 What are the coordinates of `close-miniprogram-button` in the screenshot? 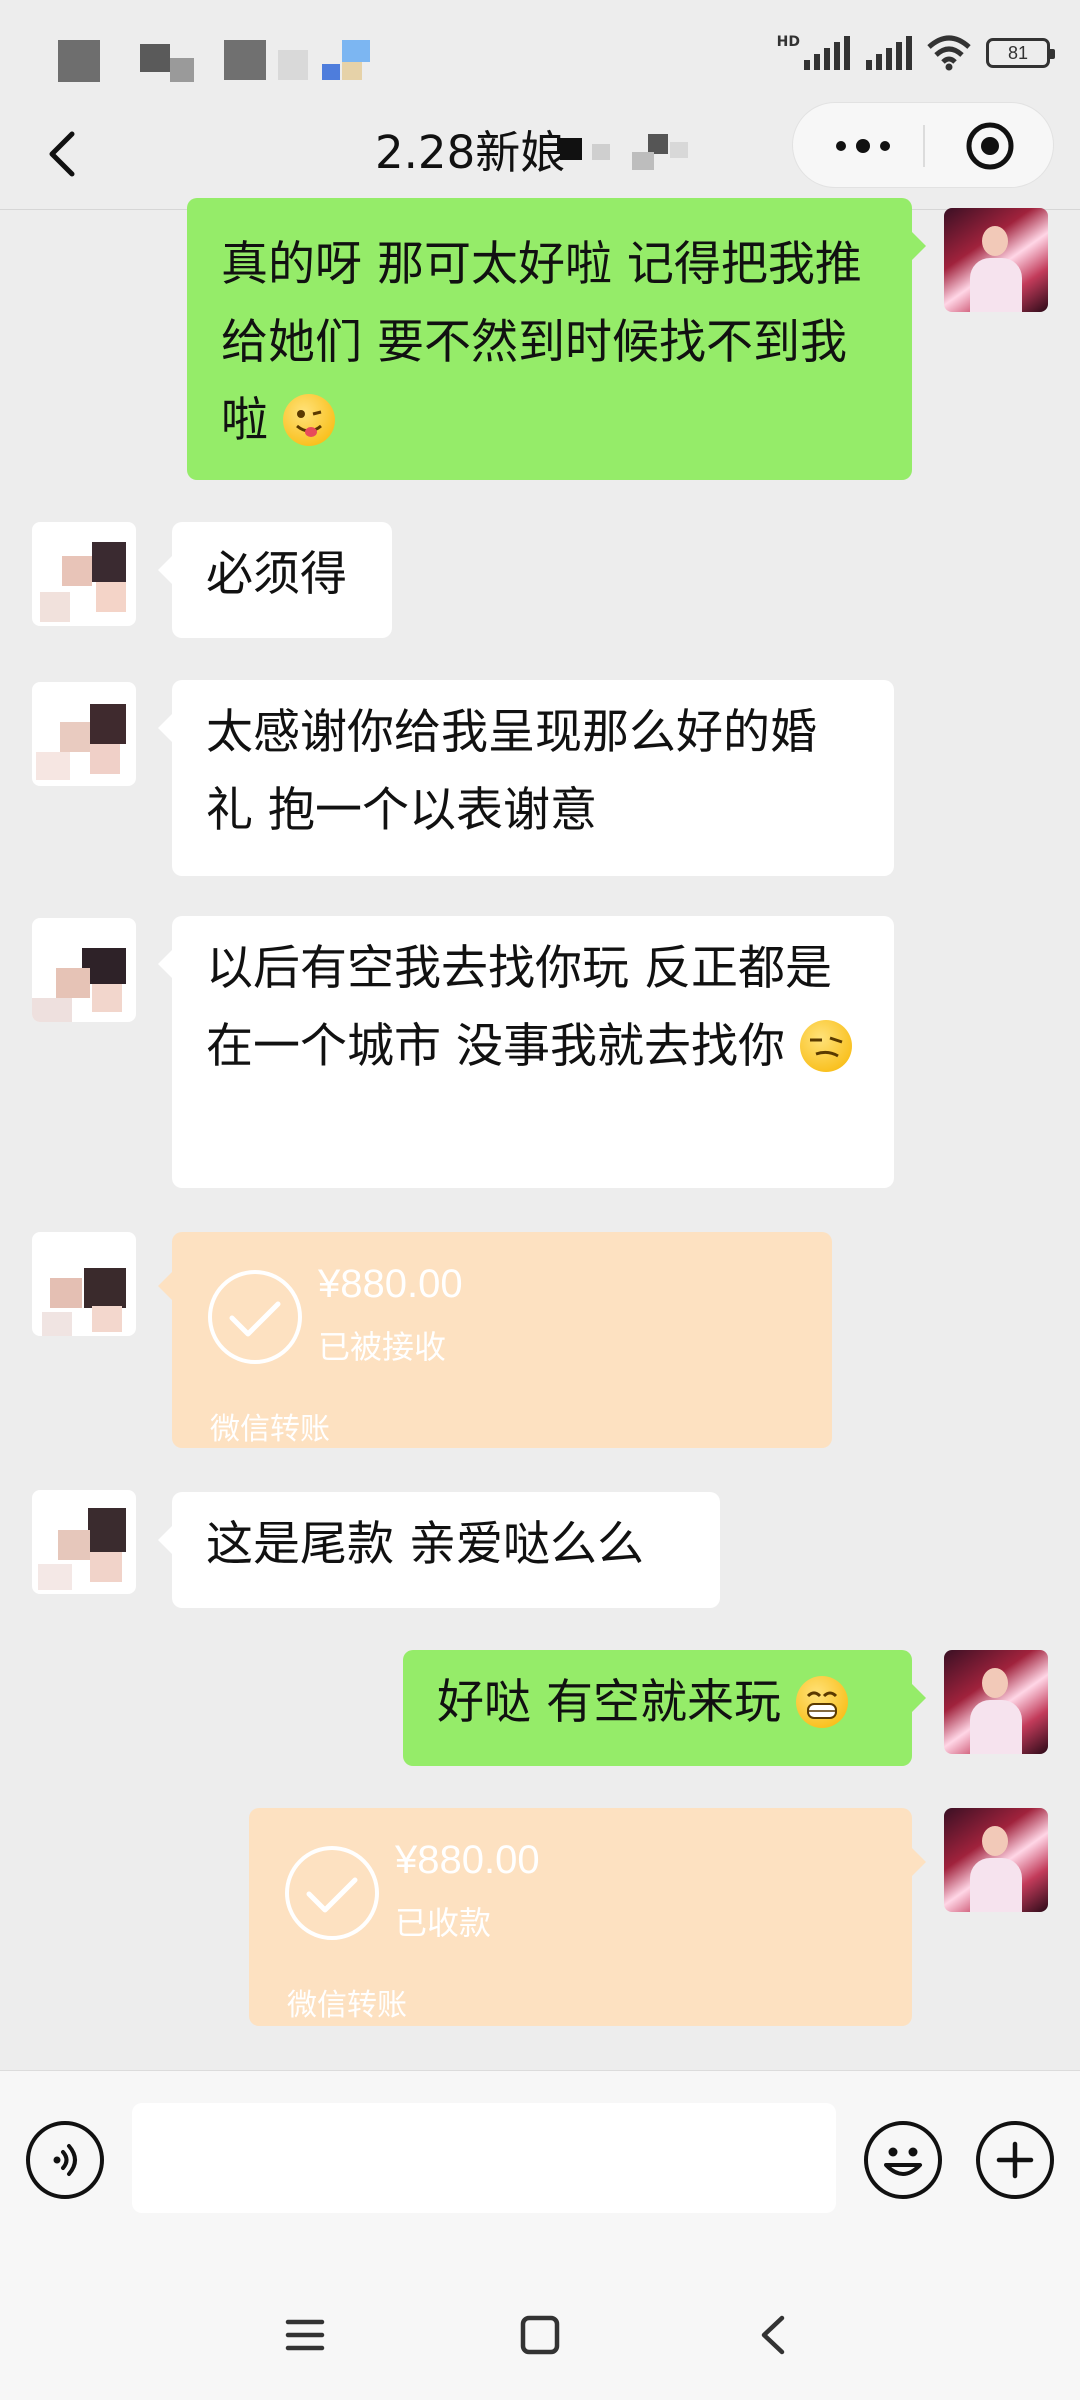 It's located at (990, 146).